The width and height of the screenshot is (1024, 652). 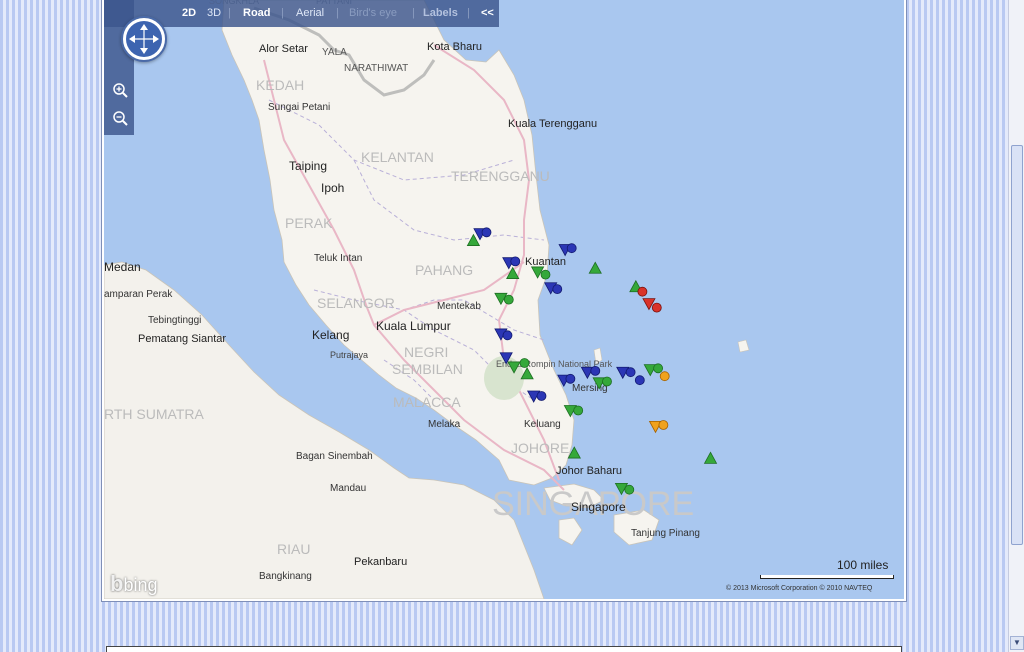 What do you see at coordinates (426, 352) in the screenshot?
I see `place-label: NEGRI` at bounding box center [426, 352].